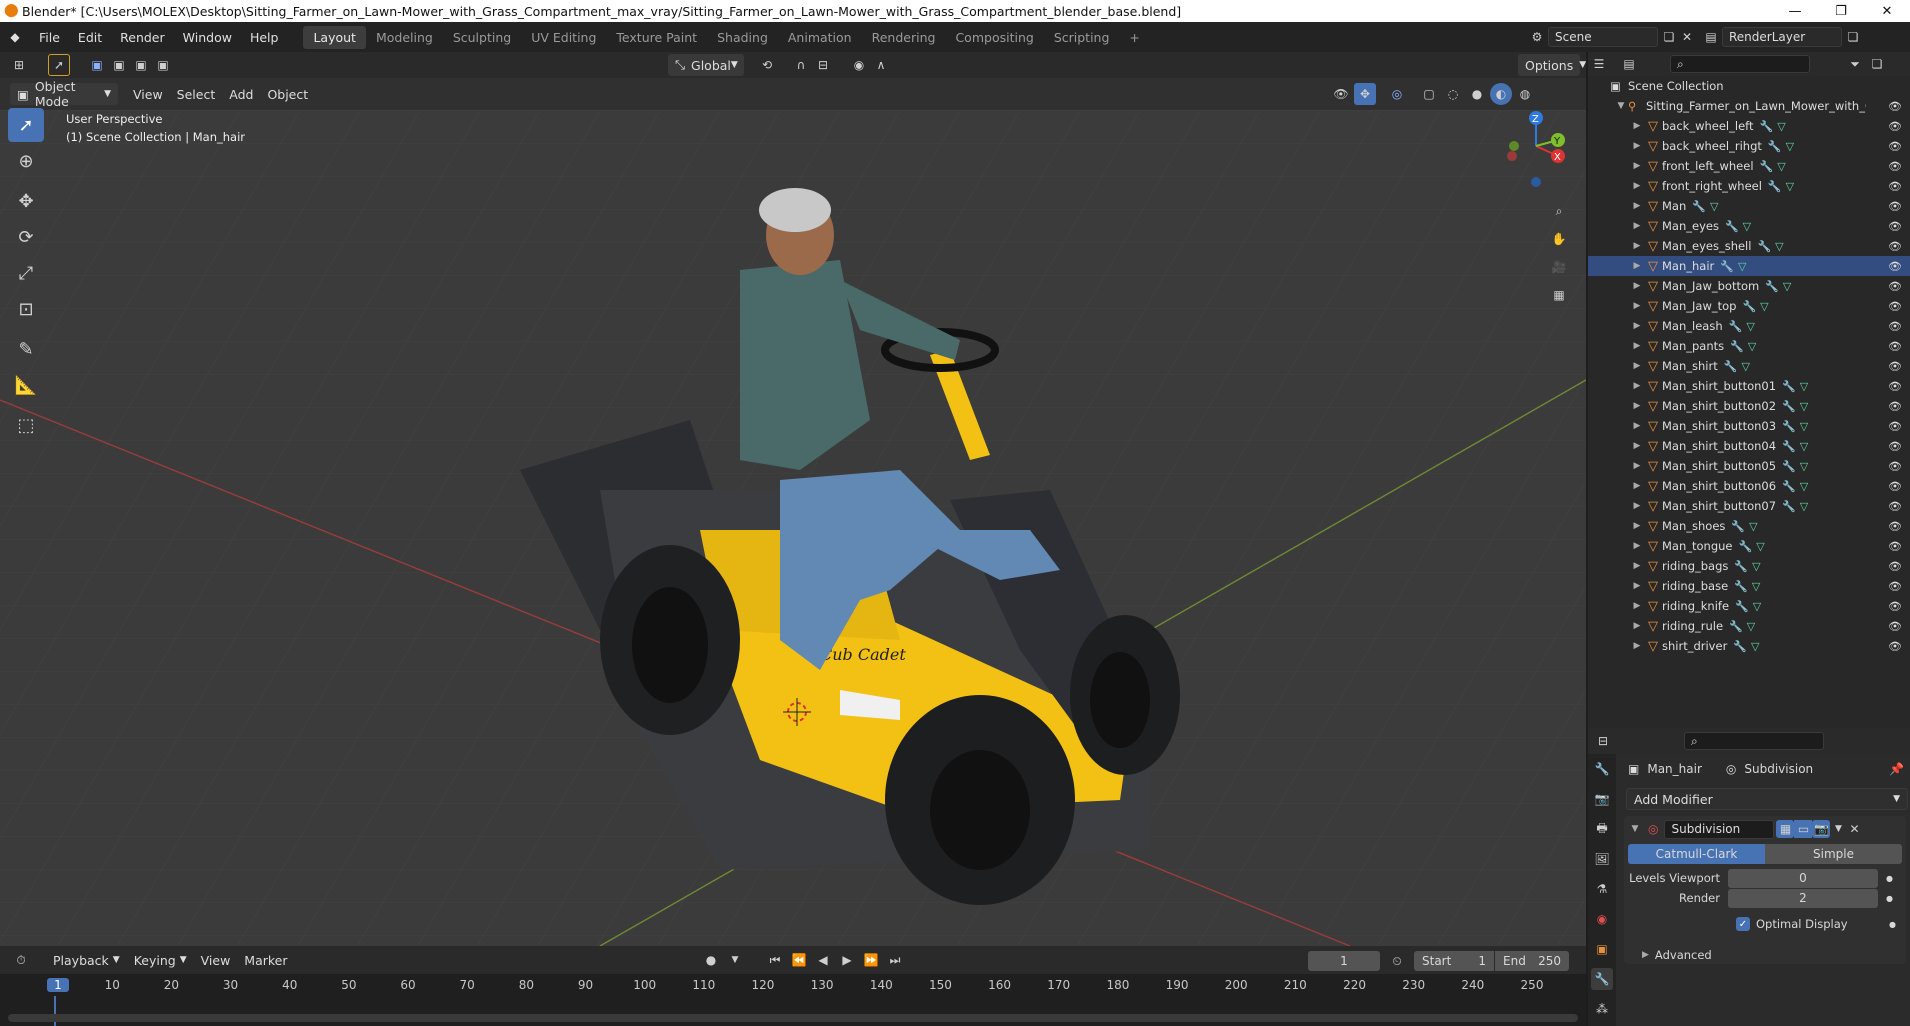  Describe the element at coordinates (1749, 326) in the screenshot. I see `outliner-item: ▶ ▽ Man_leash 🔧 ▽ 👁` at that location.